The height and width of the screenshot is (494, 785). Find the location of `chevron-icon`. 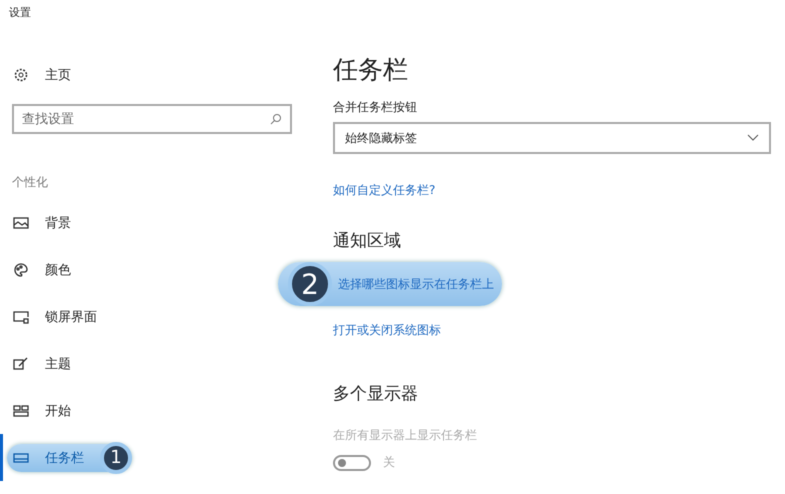

chevron-icon is located at coordinates (753, 138).